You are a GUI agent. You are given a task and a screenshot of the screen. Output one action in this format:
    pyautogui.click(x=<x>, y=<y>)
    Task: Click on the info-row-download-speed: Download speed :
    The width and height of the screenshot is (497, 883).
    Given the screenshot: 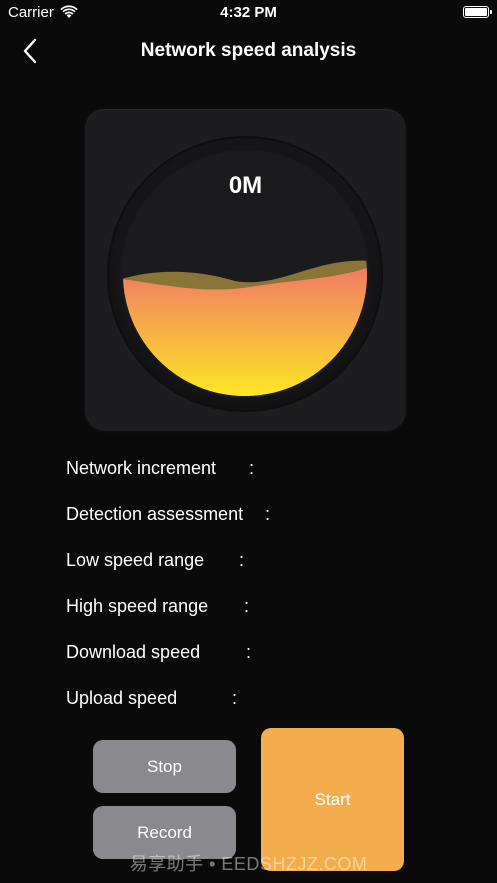 What is the action you would take?
    pyautogui.click(x=256, y=665)
    